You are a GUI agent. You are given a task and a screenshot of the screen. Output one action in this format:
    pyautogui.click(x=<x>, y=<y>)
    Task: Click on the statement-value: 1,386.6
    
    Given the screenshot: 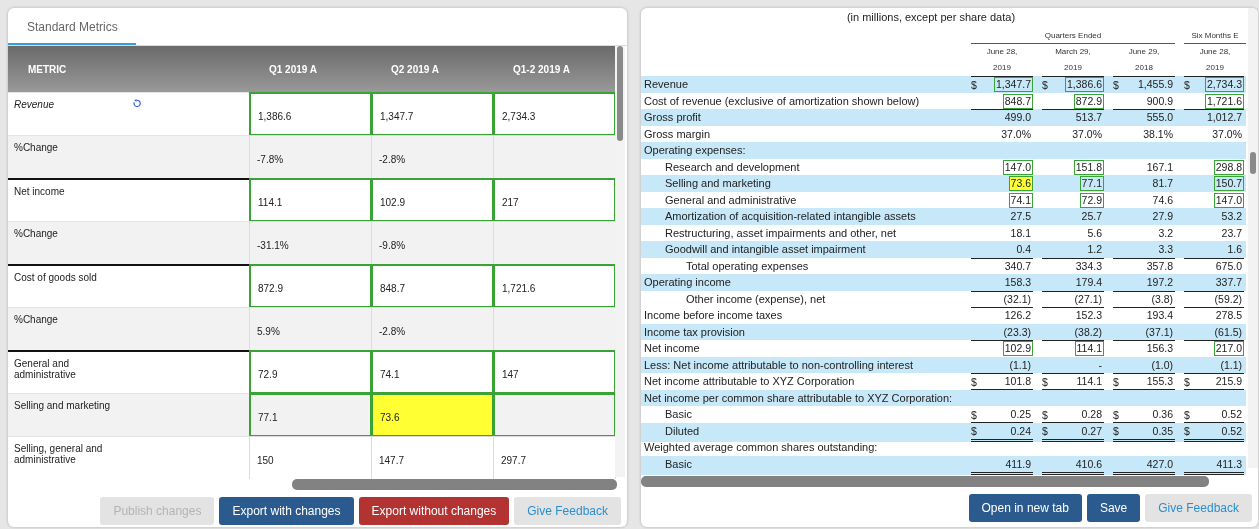 What is the action you would take?
    pyautogui.click(x=1084, y=85)
    